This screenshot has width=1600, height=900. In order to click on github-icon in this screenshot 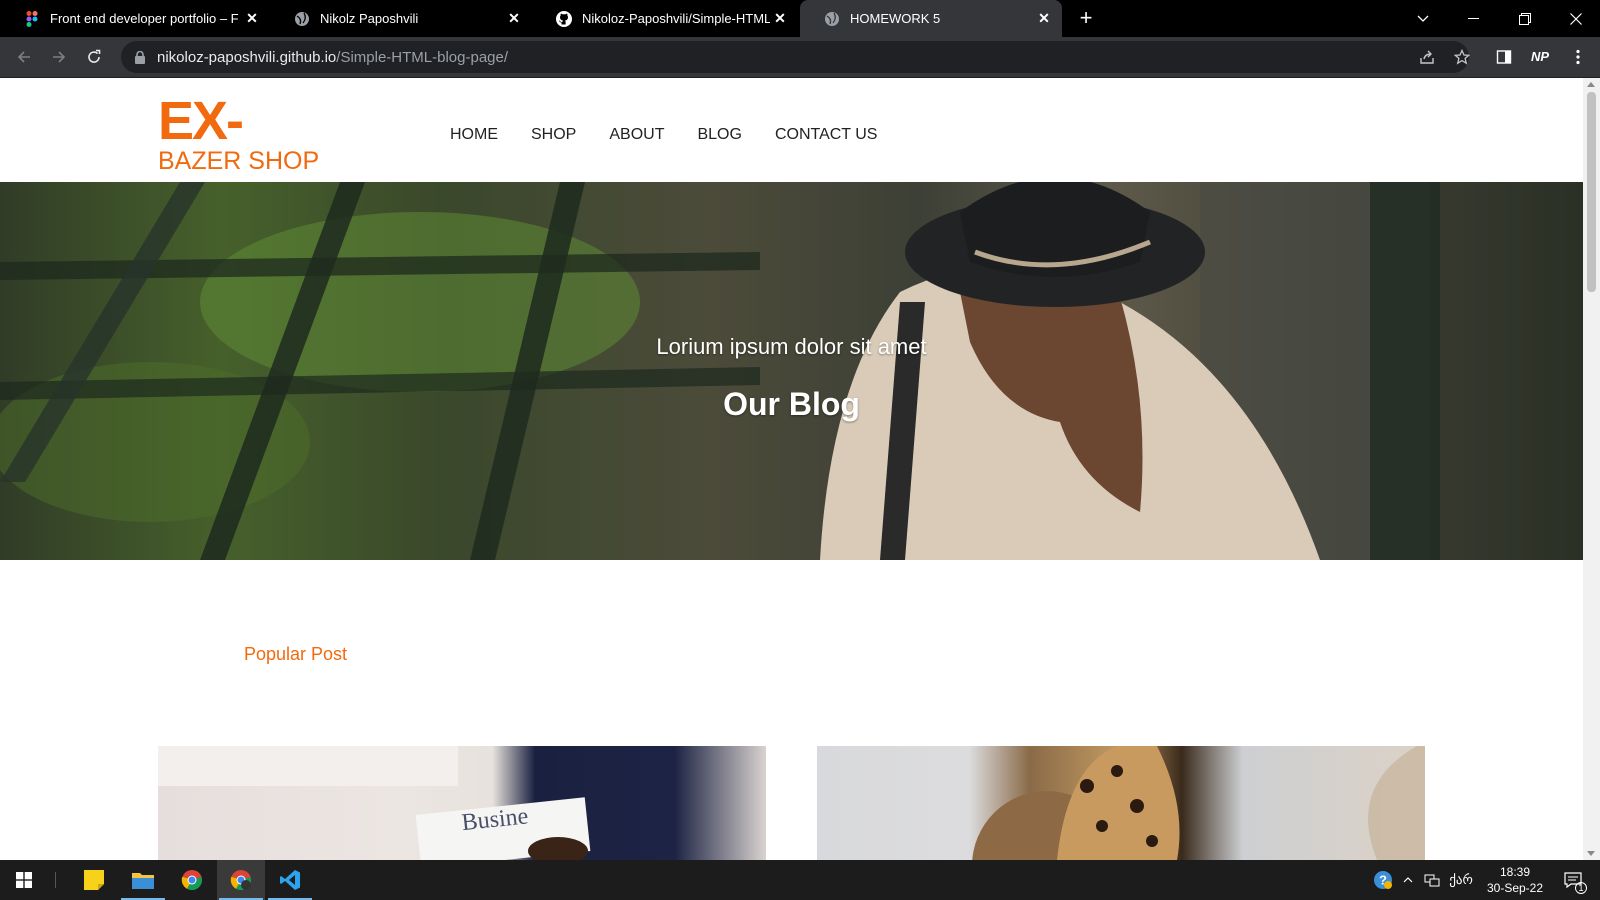, I will do `click(564, 18)`.